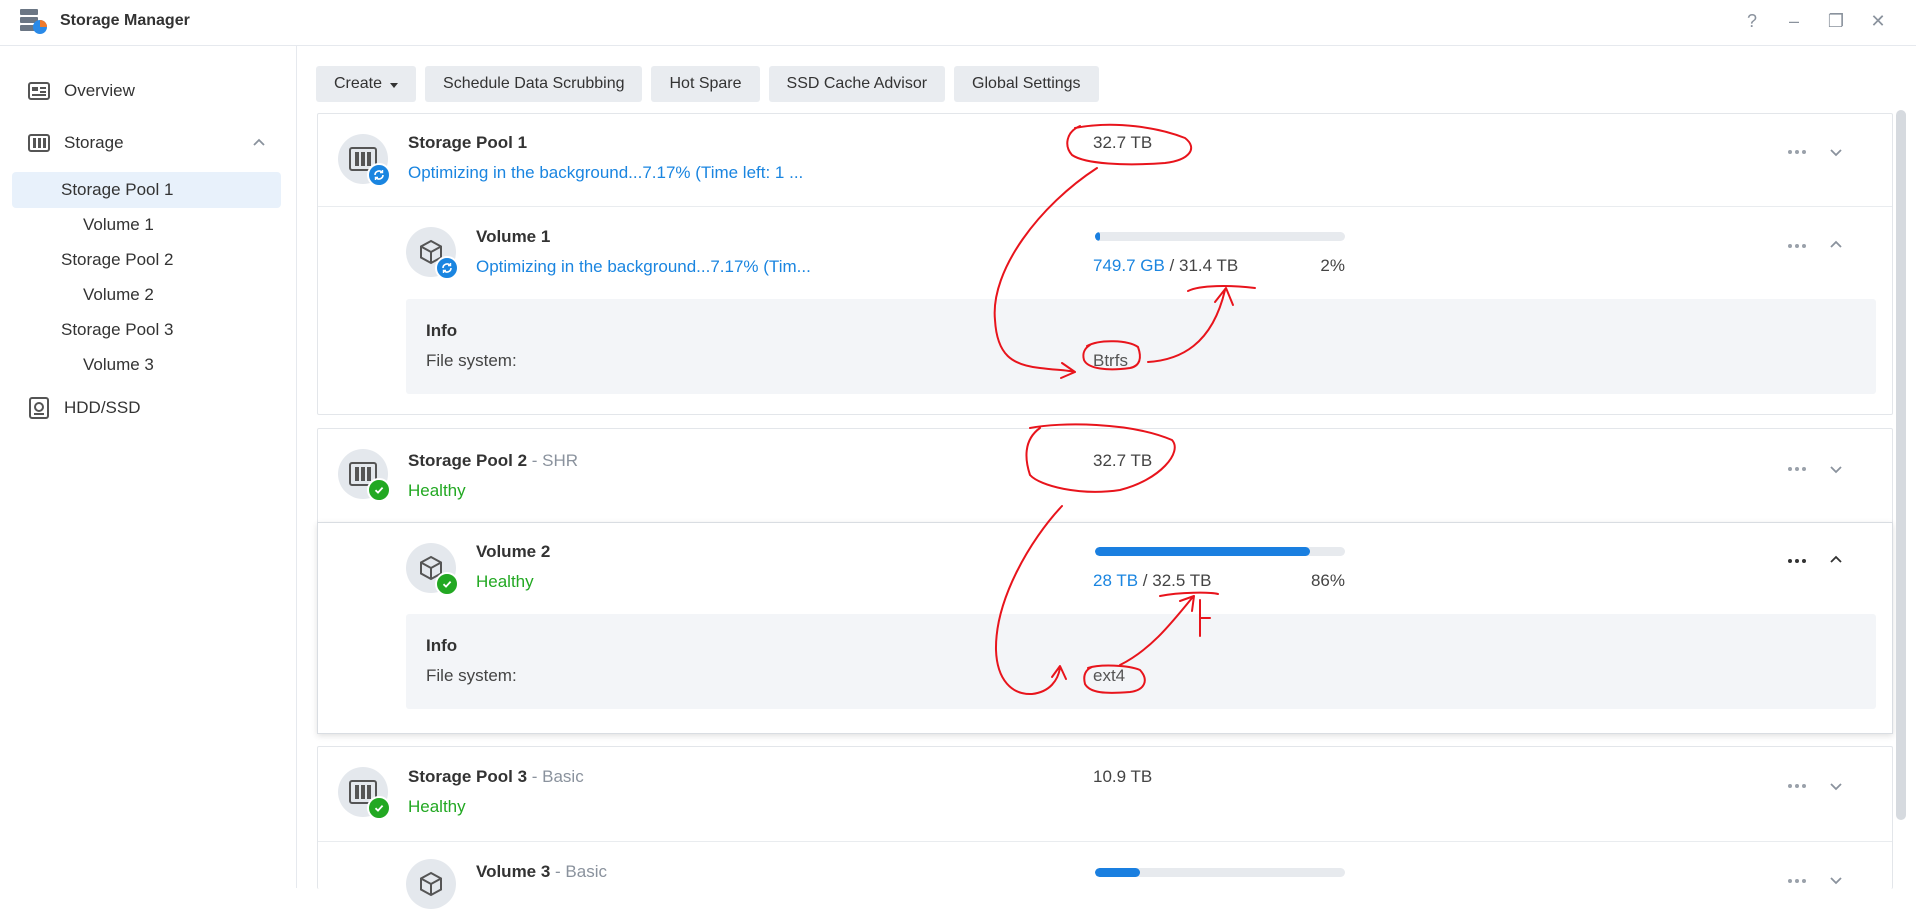 The width and height of the screenshot is (1916, 909). I want to click on schedule-scrubbing-button: Schedule Data Scrubbing, so click(534, 84).